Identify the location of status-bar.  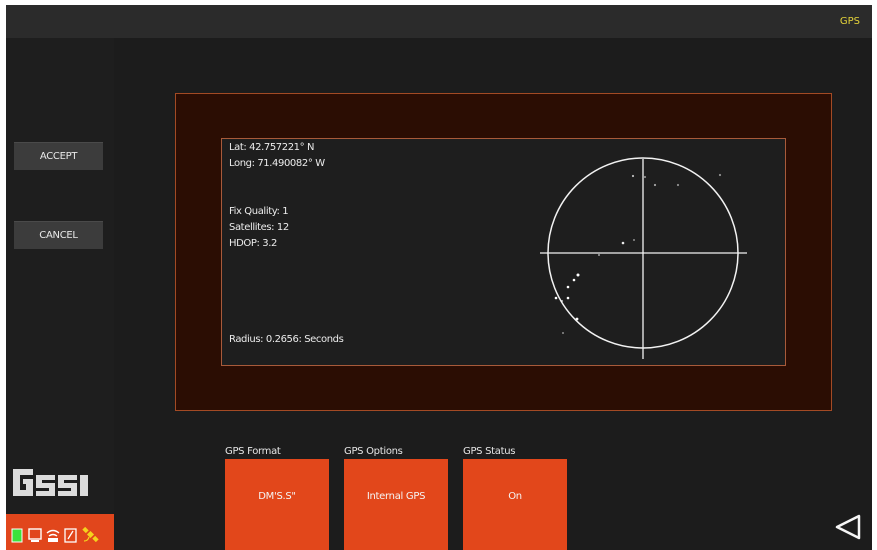
(60, 532).